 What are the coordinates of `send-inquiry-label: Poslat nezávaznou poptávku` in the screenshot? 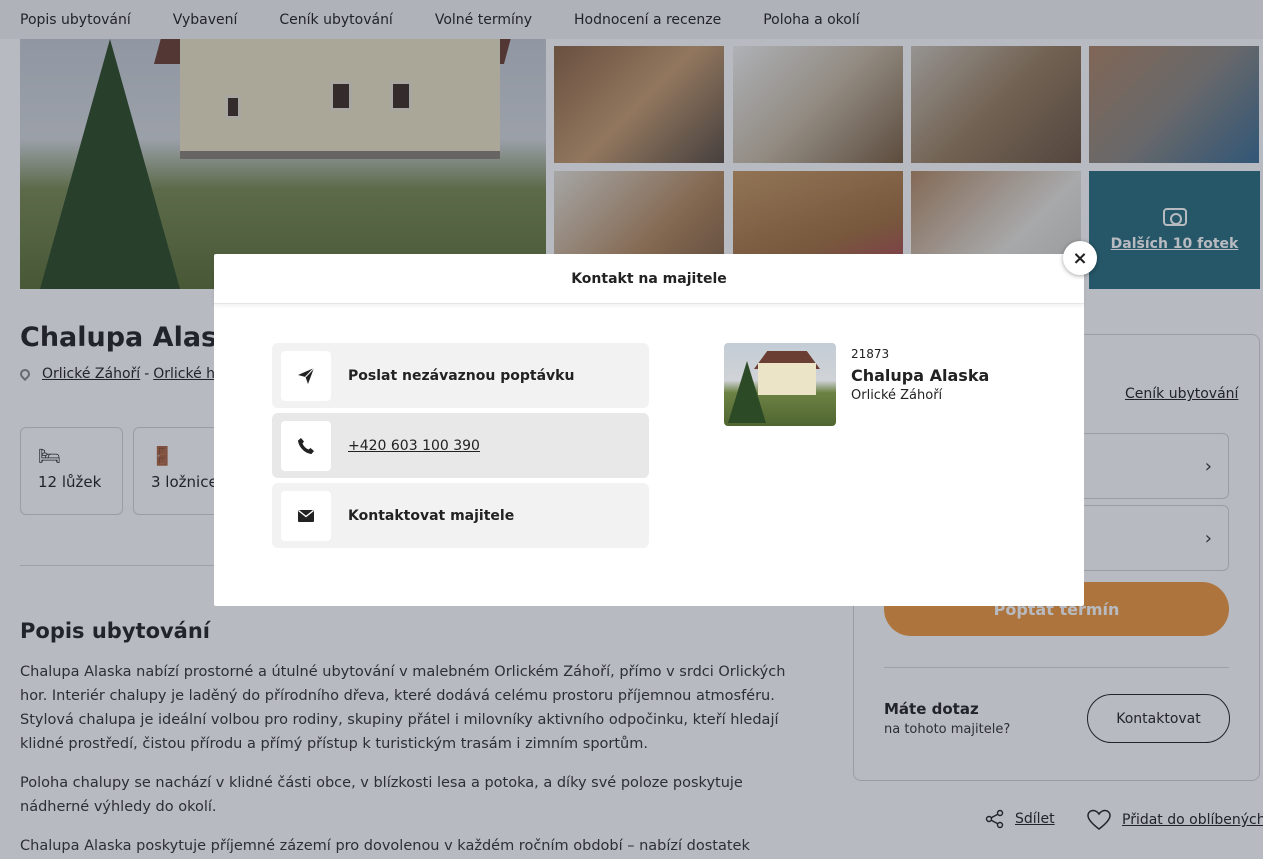 It's located at (461, 375).